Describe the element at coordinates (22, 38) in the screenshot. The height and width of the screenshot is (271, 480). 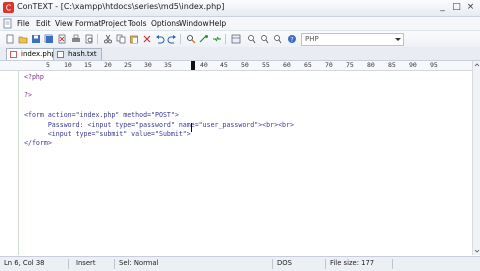
I see `open-folder-icon` at that location.